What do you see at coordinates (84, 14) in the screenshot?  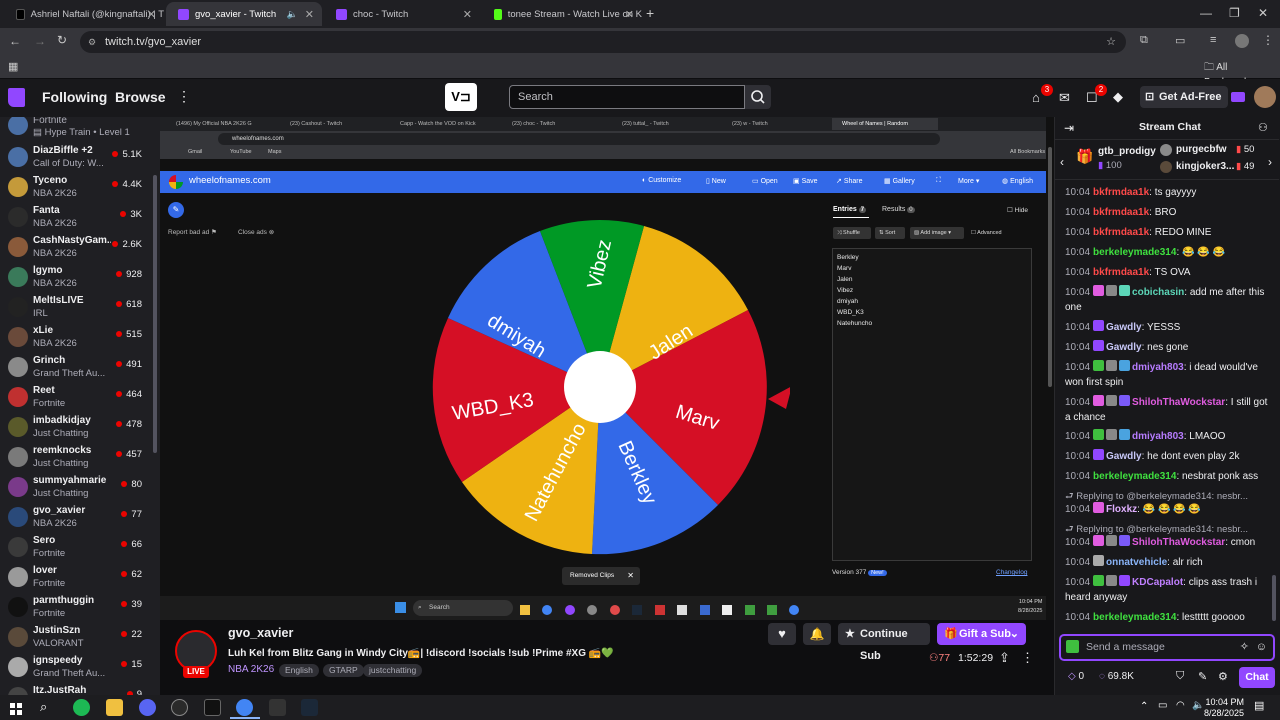 I see `browser-tab: Ashriel Naftali (@kingnaftali) | T ✕` at bounding box center [84, 14].